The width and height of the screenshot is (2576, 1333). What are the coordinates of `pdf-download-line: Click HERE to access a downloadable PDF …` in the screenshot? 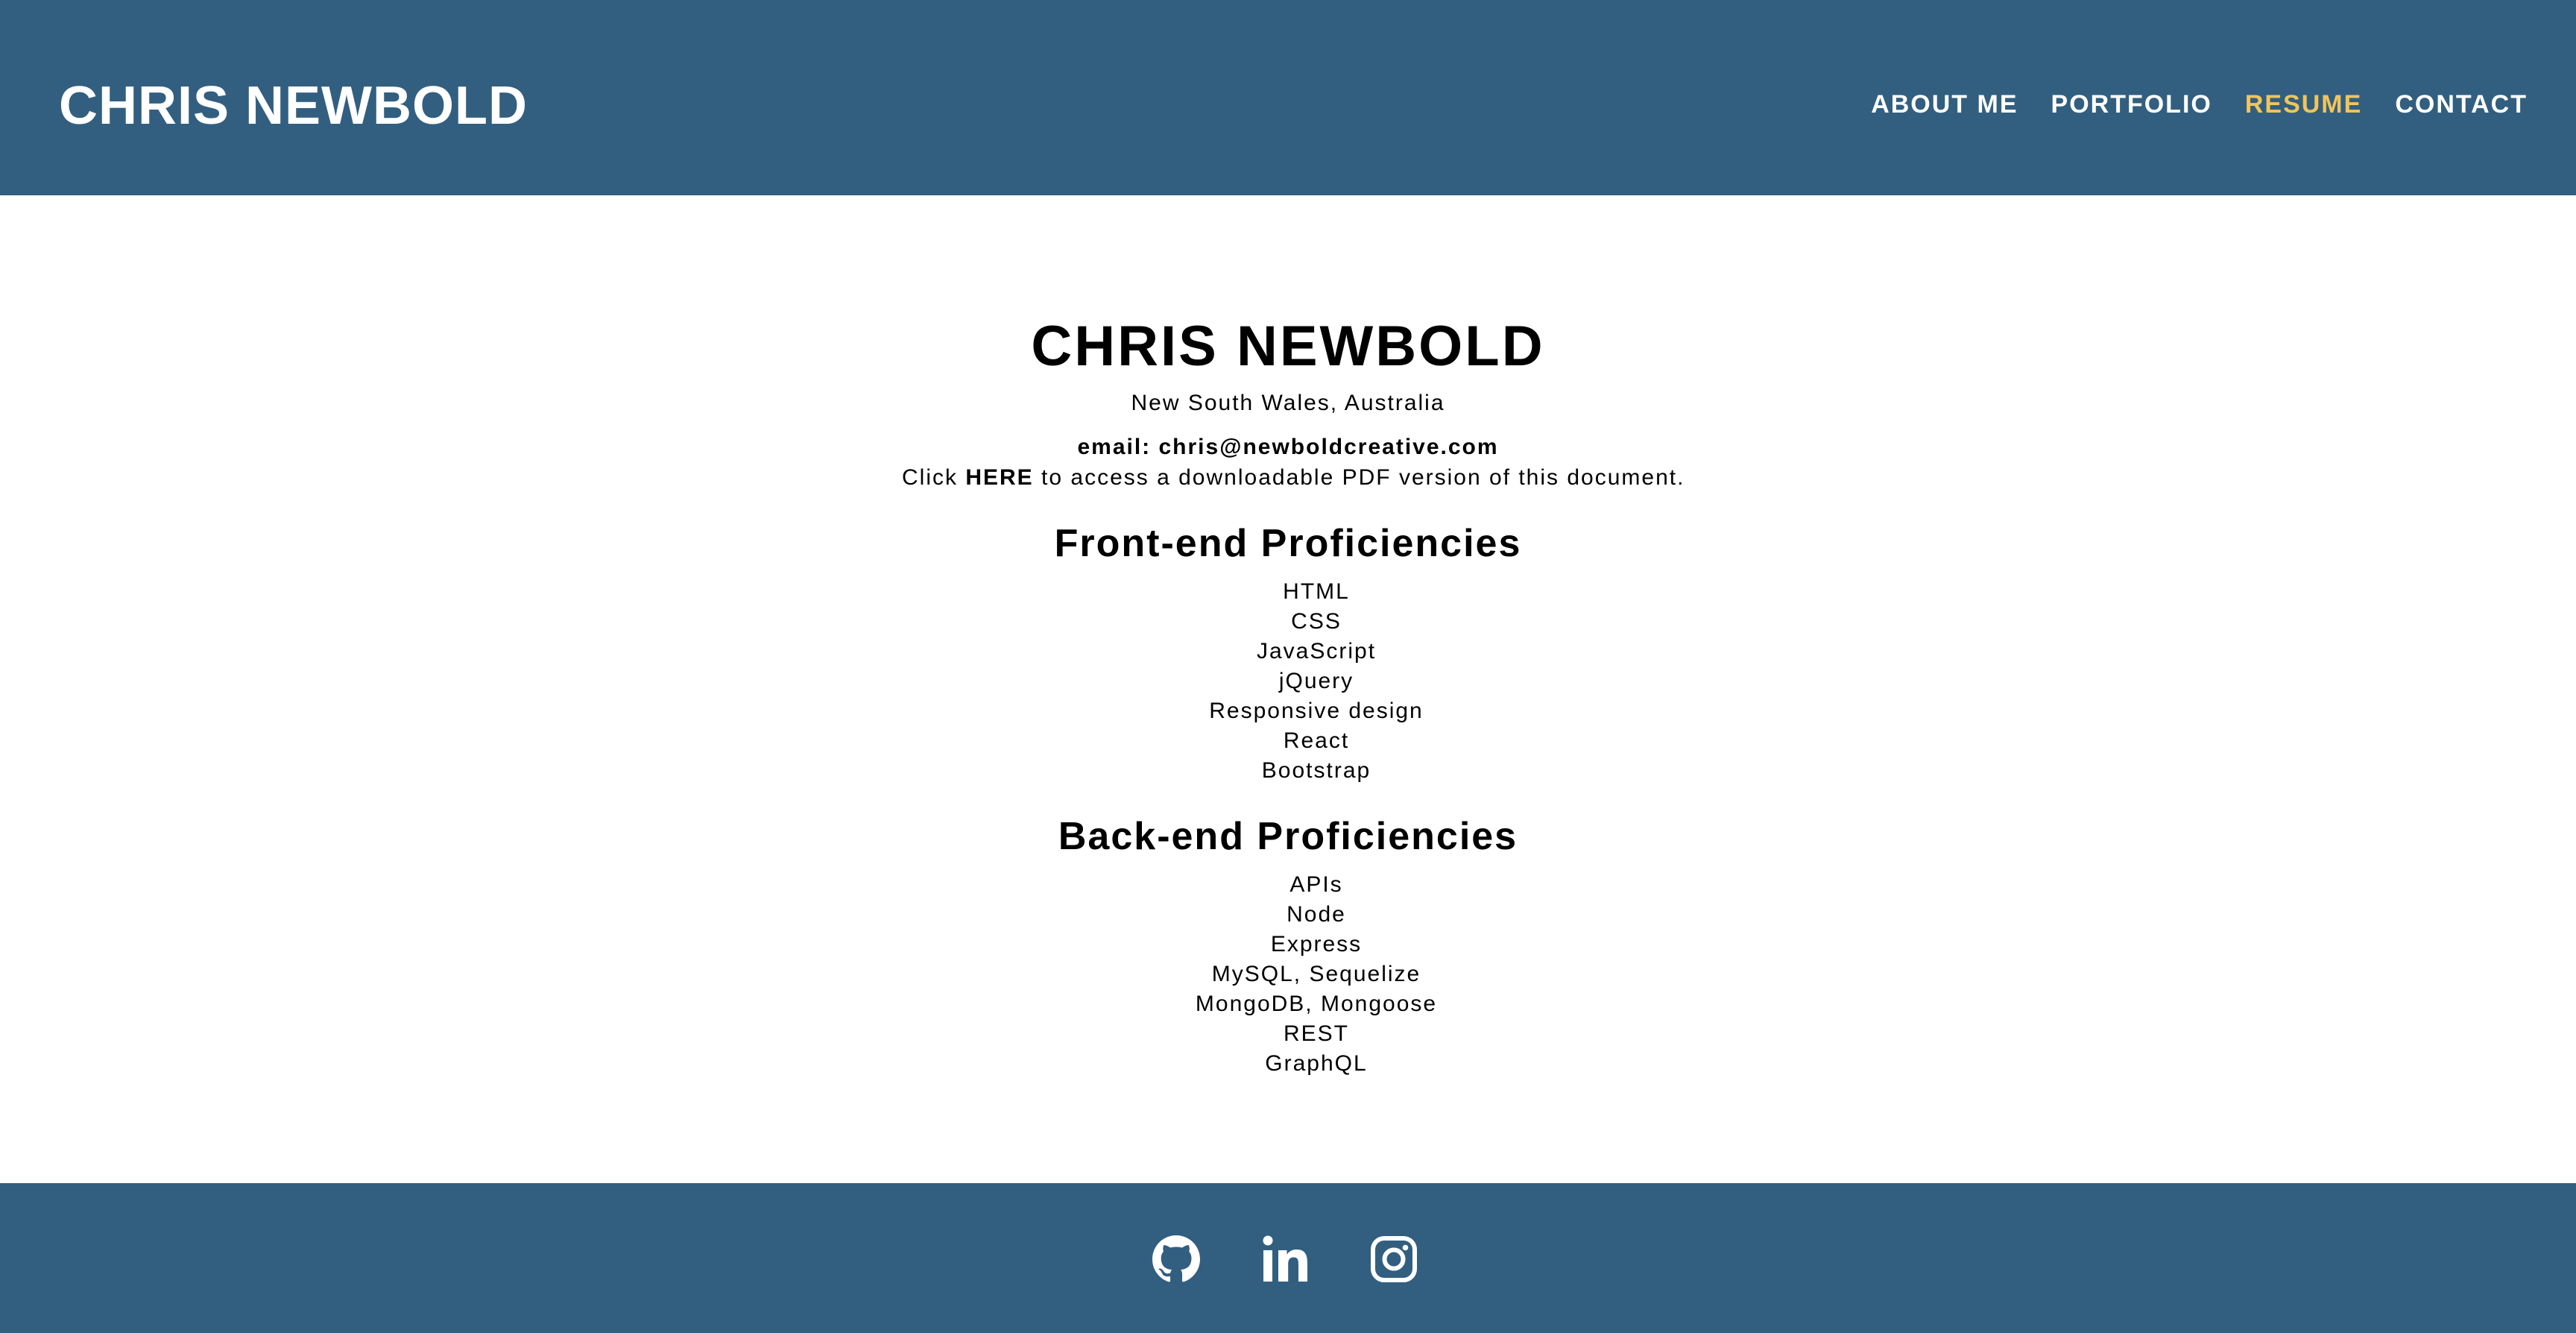 It's located at (1293, 478).